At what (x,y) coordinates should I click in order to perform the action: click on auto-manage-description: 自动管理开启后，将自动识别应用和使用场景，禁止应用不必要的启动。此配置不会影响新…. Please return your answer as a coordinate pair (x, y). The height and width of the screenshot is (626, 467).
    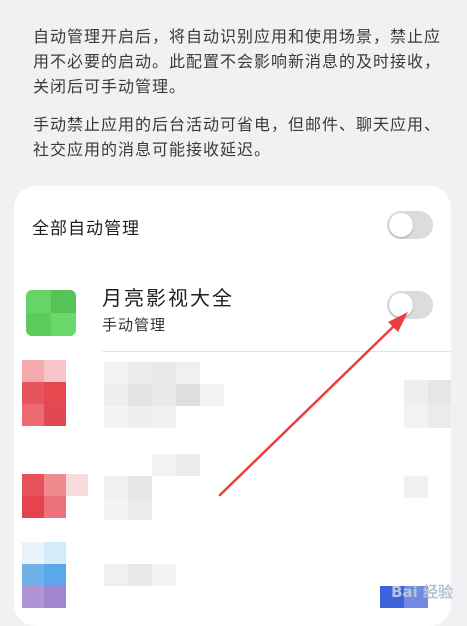
    Looking at the image, I should click on (237, 61).